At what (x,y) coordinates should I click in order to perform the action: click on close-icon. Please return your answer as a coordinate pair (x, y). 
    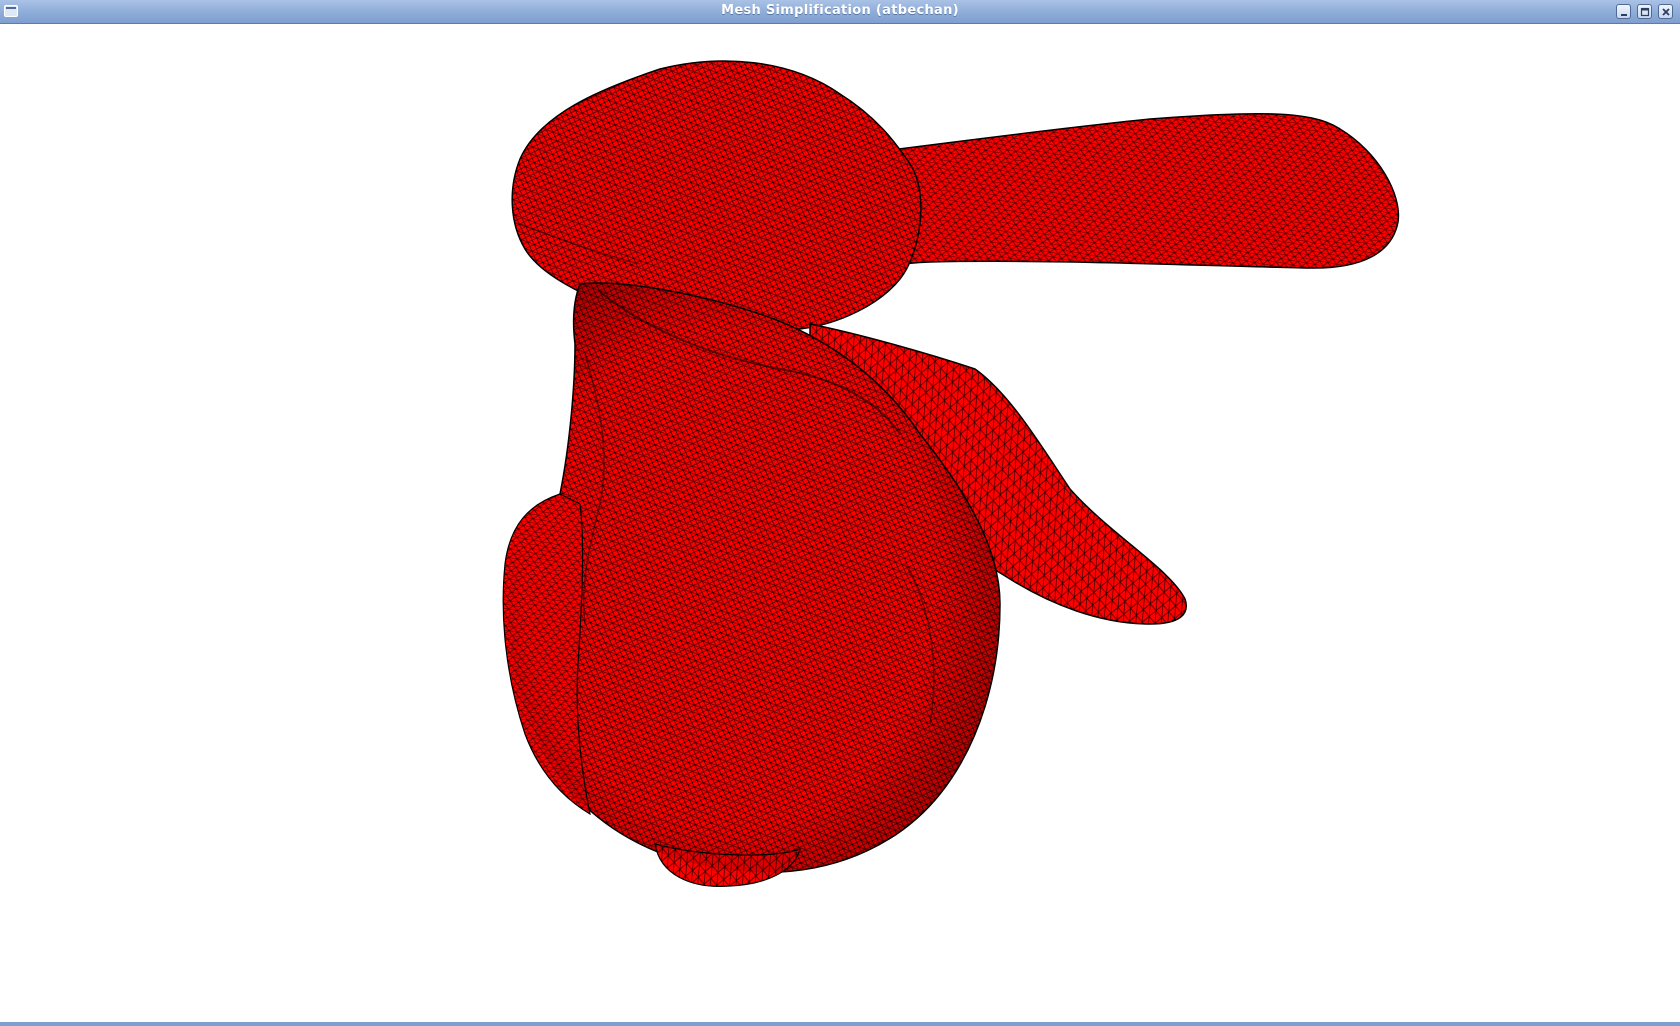
    Looking at the image, I should click on (1666, 12).